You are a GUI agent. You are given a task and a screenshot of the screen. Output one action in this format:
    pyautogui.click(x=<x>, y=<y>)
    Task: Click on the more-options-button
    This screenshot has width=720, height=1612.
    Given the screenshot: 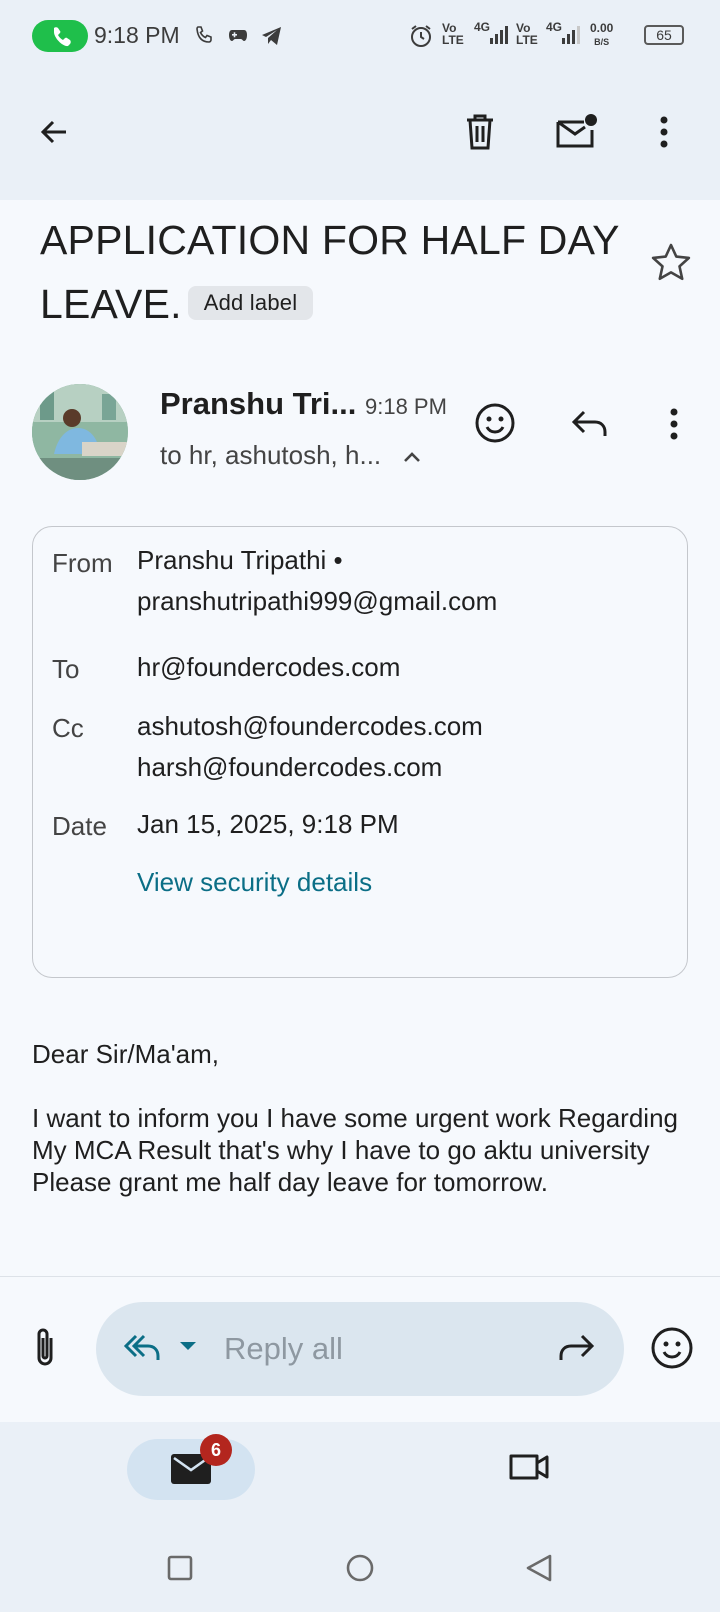 What is the action you would take?
    pyautogui.click(x=664, y=132)
    